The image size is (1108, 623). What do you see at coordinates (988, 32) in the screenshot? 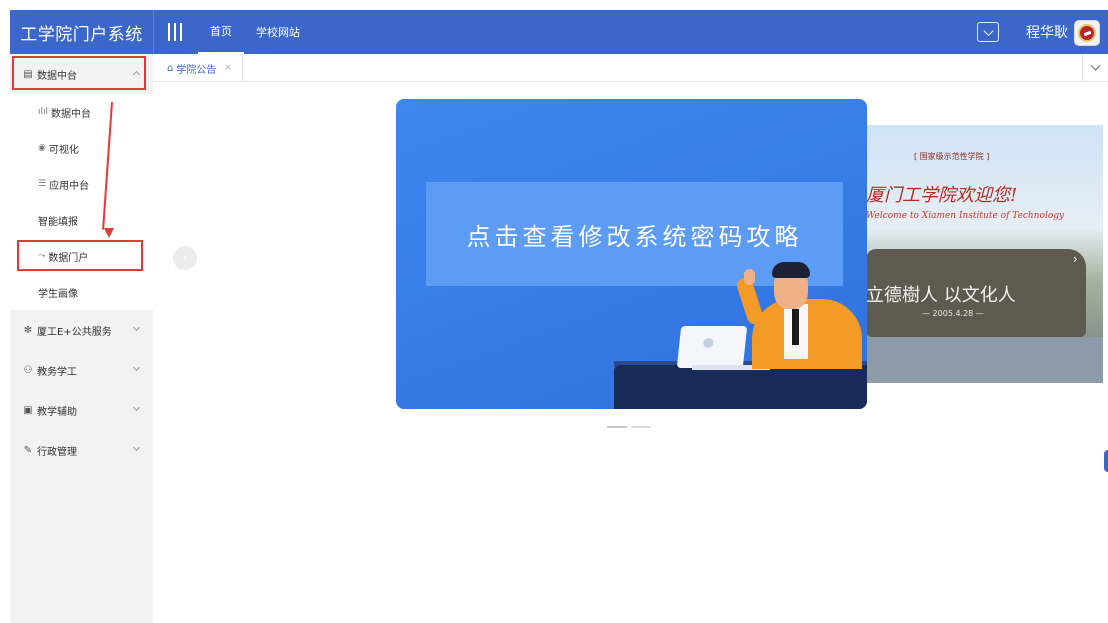
I see `fullscreen-icon` at bounding box center [988, 32].